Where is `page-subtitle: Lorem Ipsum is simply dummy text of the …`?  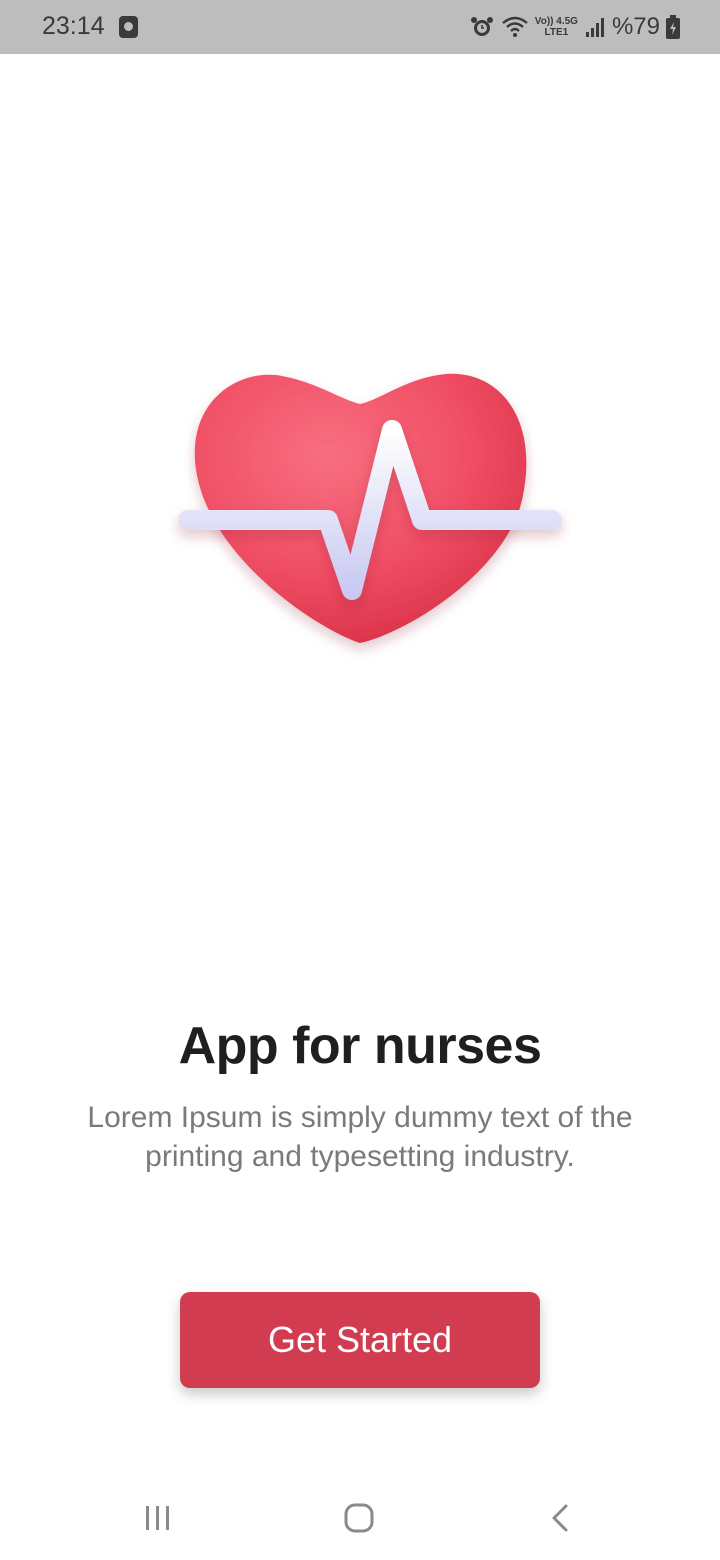 page-subtitle: Lorem Ipsum is simply dummy text of the … is located at coordinates (360, 1137).